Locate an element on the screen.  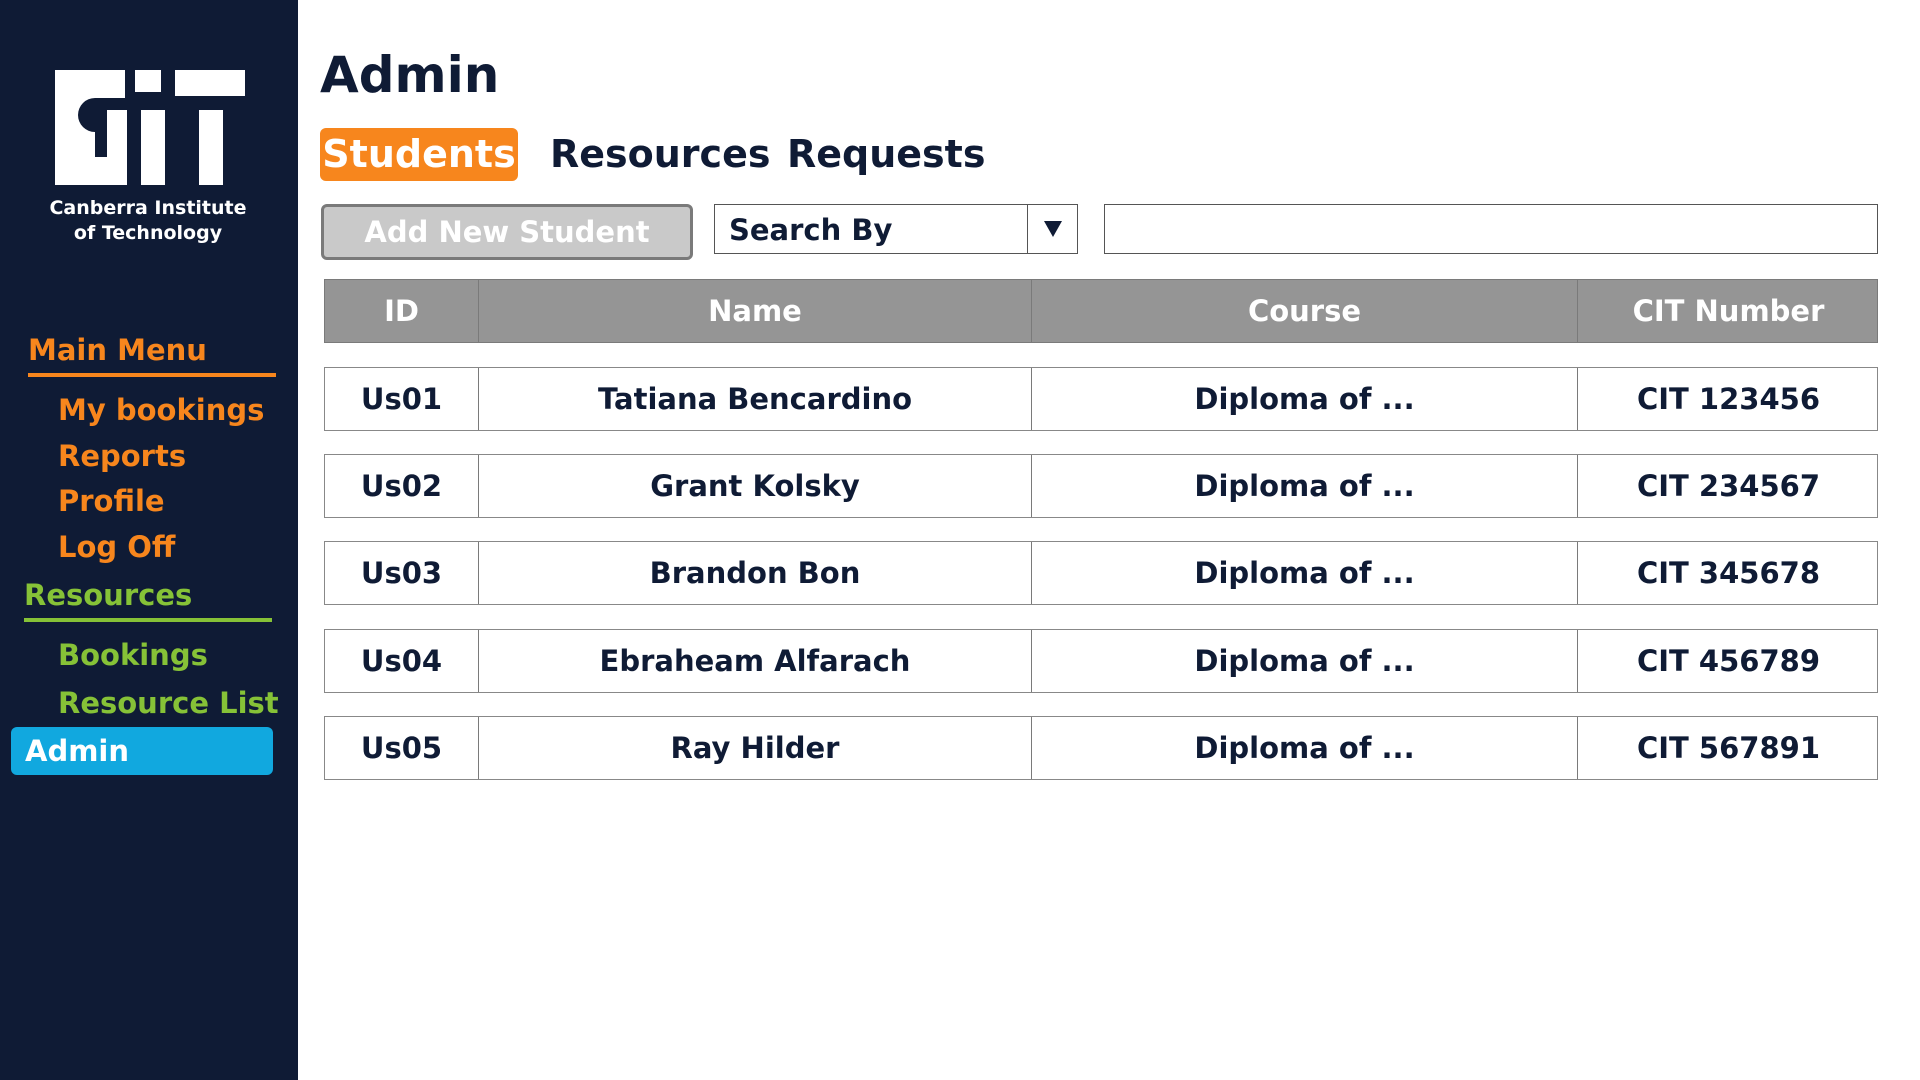
search-input is located at coordinates (1491, 229).